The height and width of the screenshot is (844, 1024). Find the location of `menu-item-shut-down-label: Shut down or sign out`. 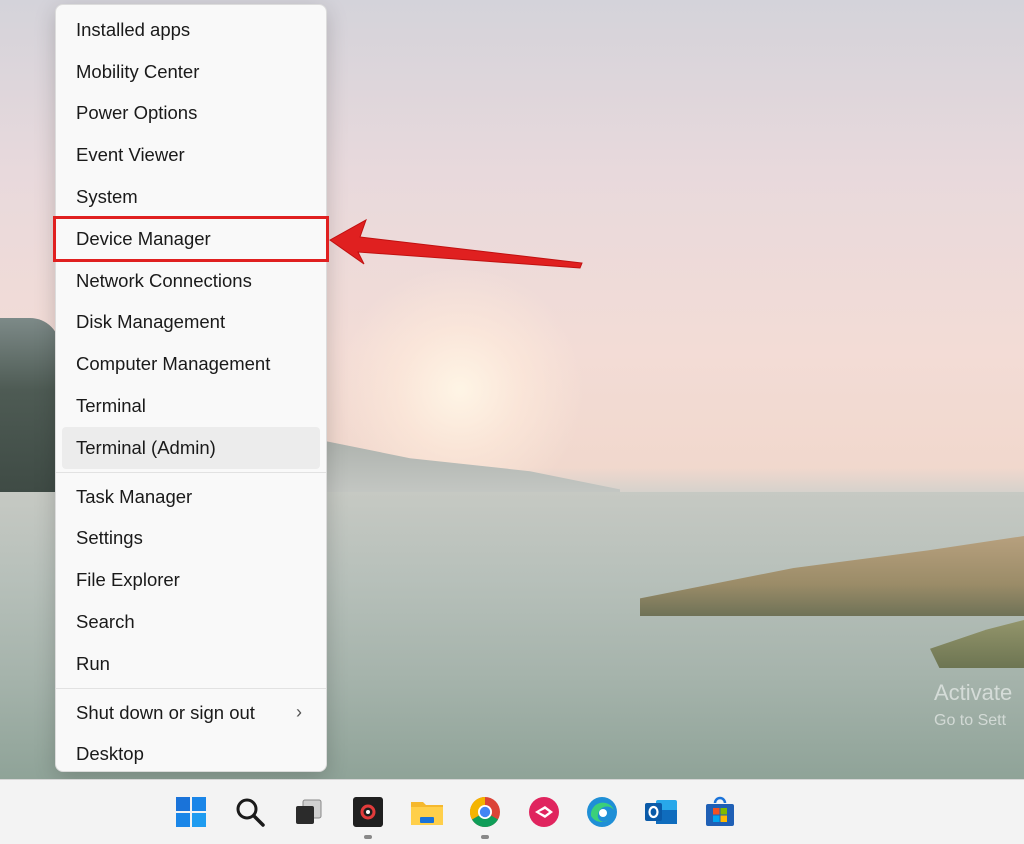

menu-item-shut-down-label: Shut down or sign out is located at coordinates (165, 712).